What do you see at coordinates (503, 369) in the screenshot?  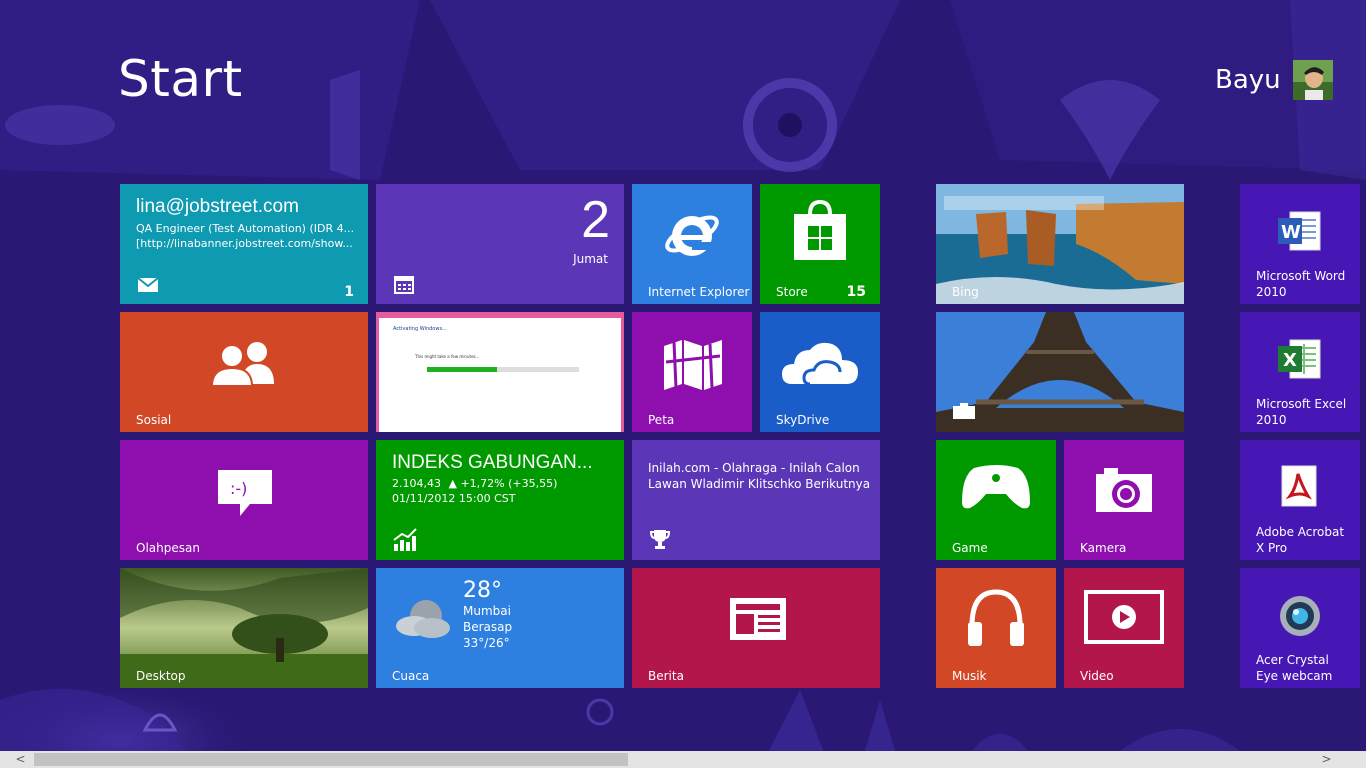 I see `activation-progress` at bounding box center [503, 369].